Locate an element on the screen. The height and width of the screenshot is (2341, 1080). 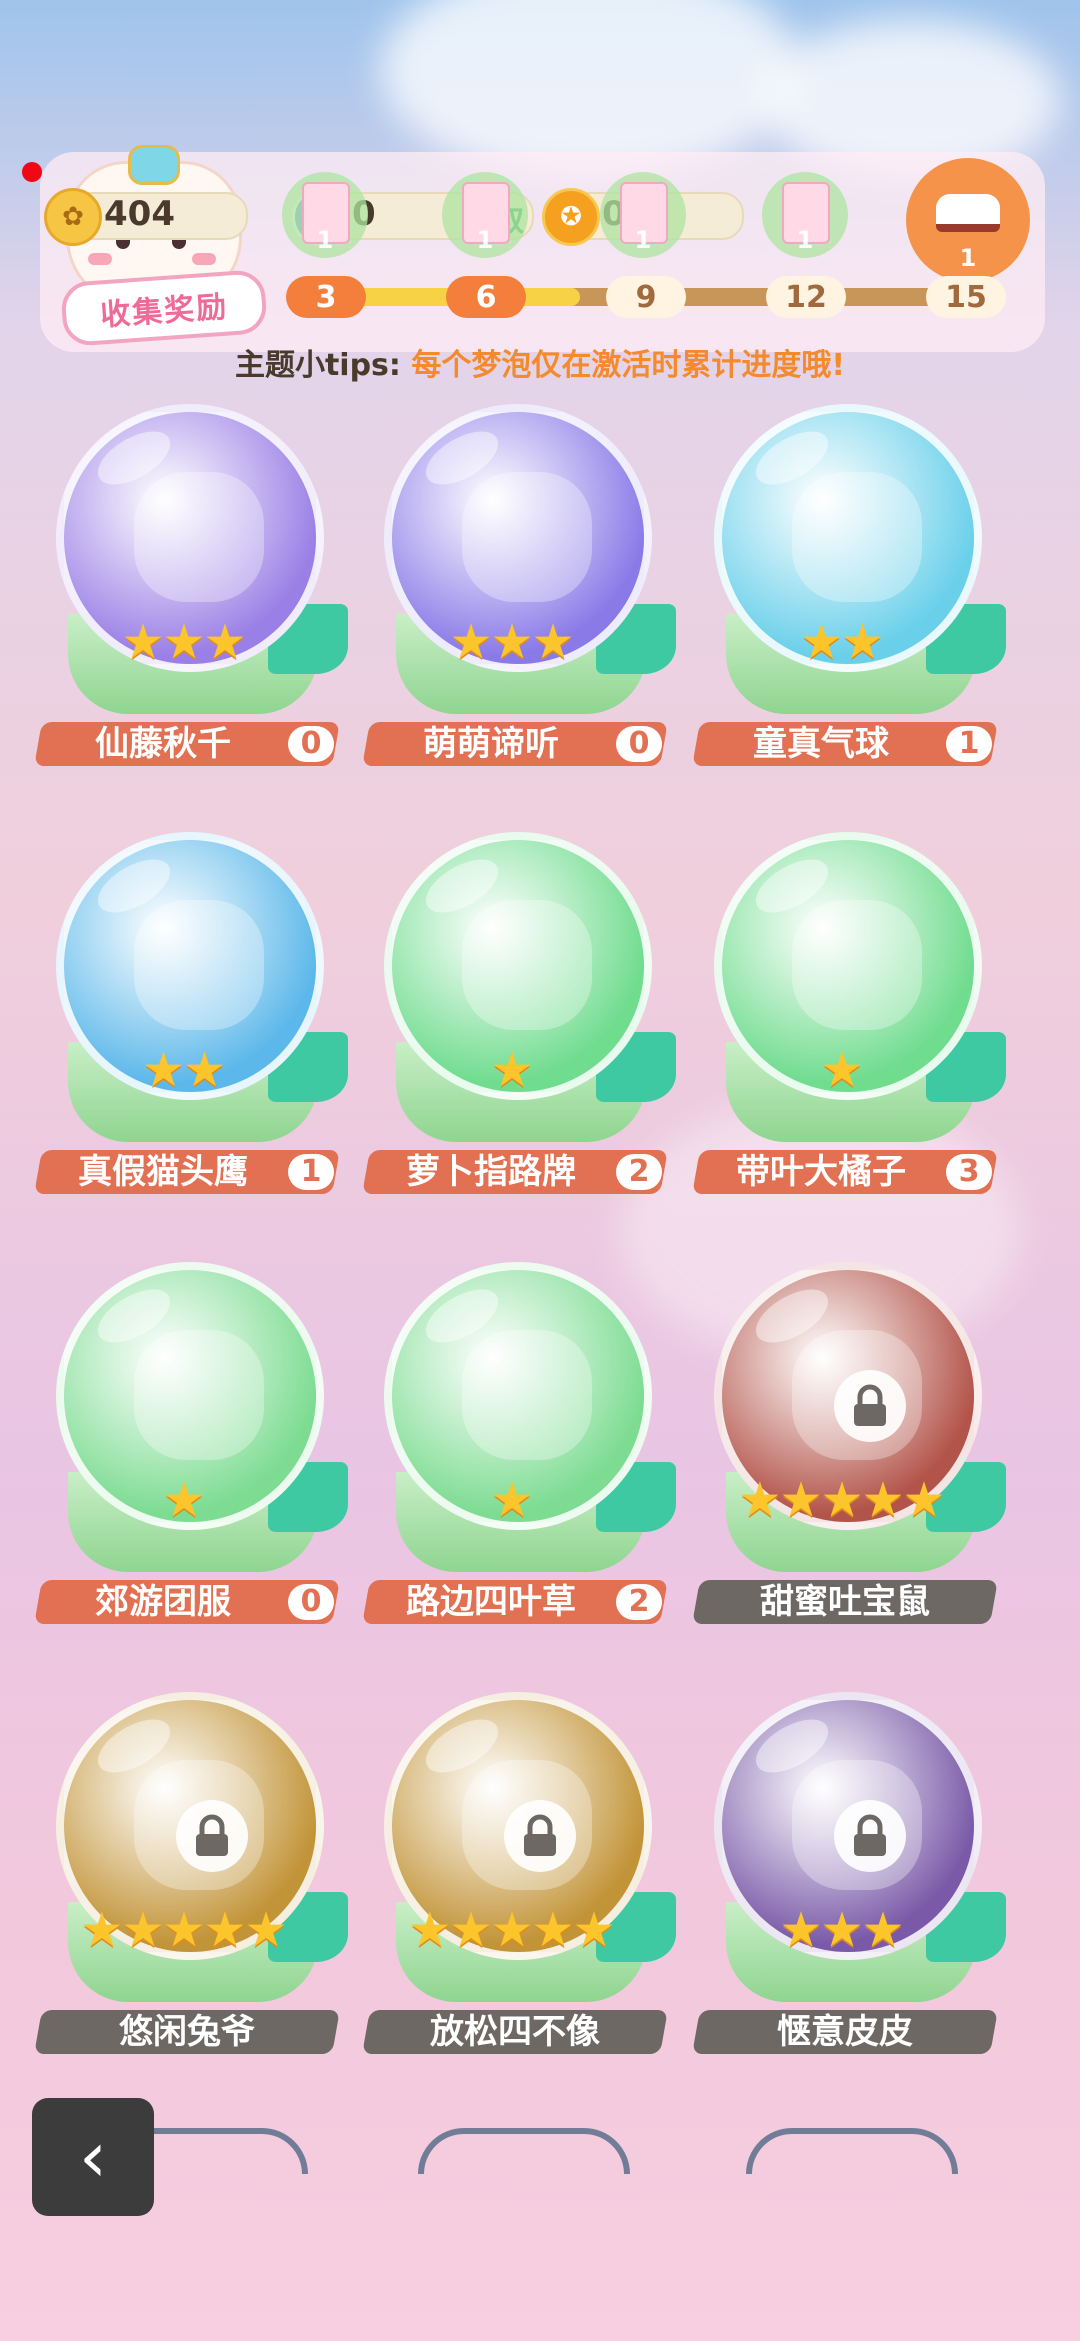
clover-icon is located at coordinates (527, 1395).